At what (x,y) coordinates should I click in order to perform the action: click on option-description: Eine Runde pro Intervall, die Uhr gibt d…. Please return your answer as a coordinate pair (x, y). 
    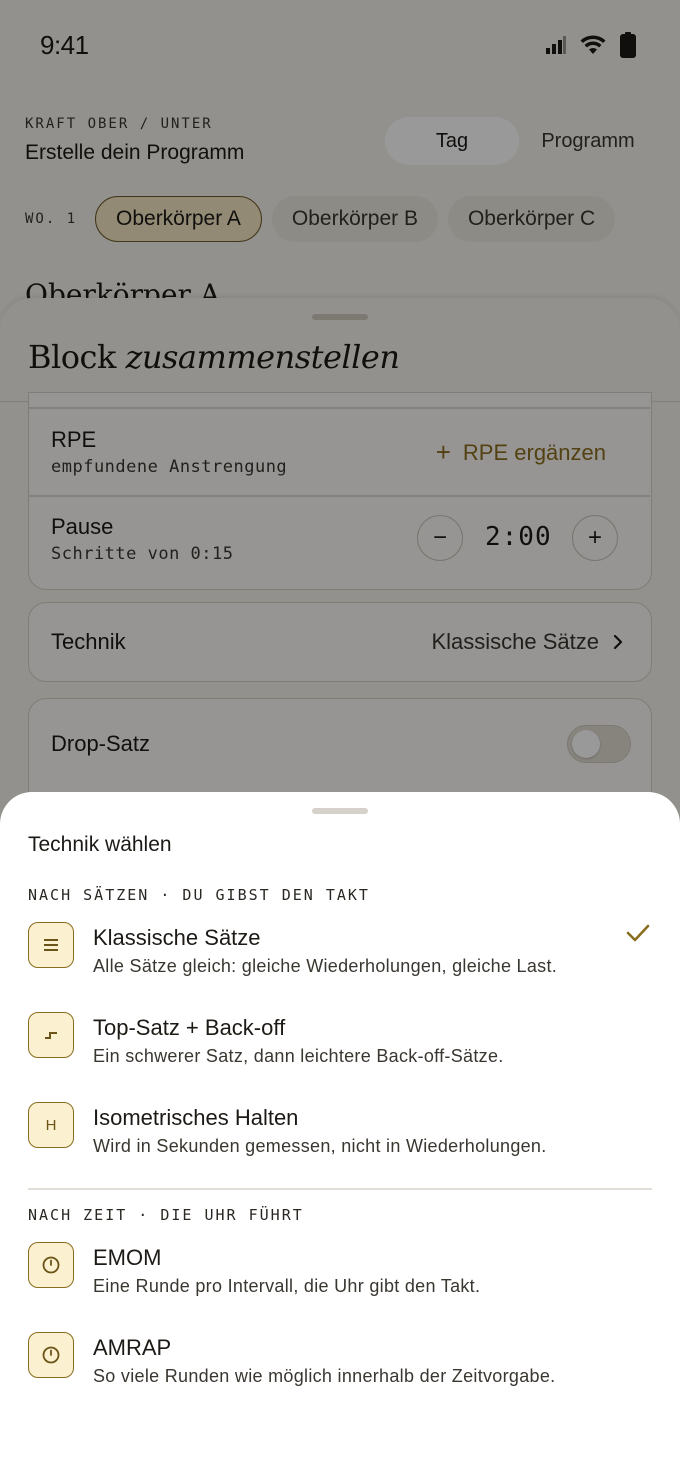
    Looking at the image, I should click on (287, 1286).